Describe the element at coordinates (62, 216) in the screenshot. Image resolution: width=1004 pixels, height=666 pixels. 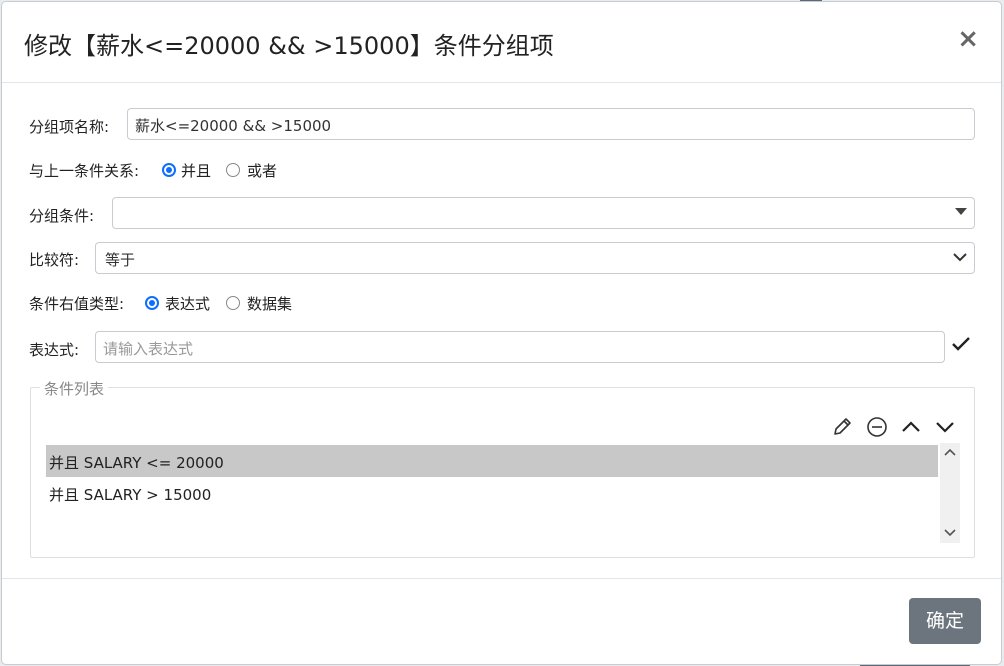
I see `group-condition-label: 分组条件:` at that location.